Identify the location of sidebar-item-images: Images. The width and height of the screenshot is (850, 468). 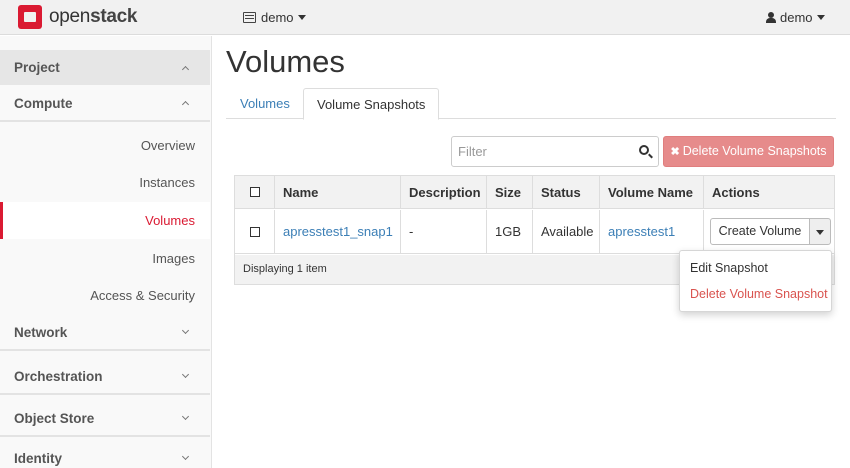
(105, 258).